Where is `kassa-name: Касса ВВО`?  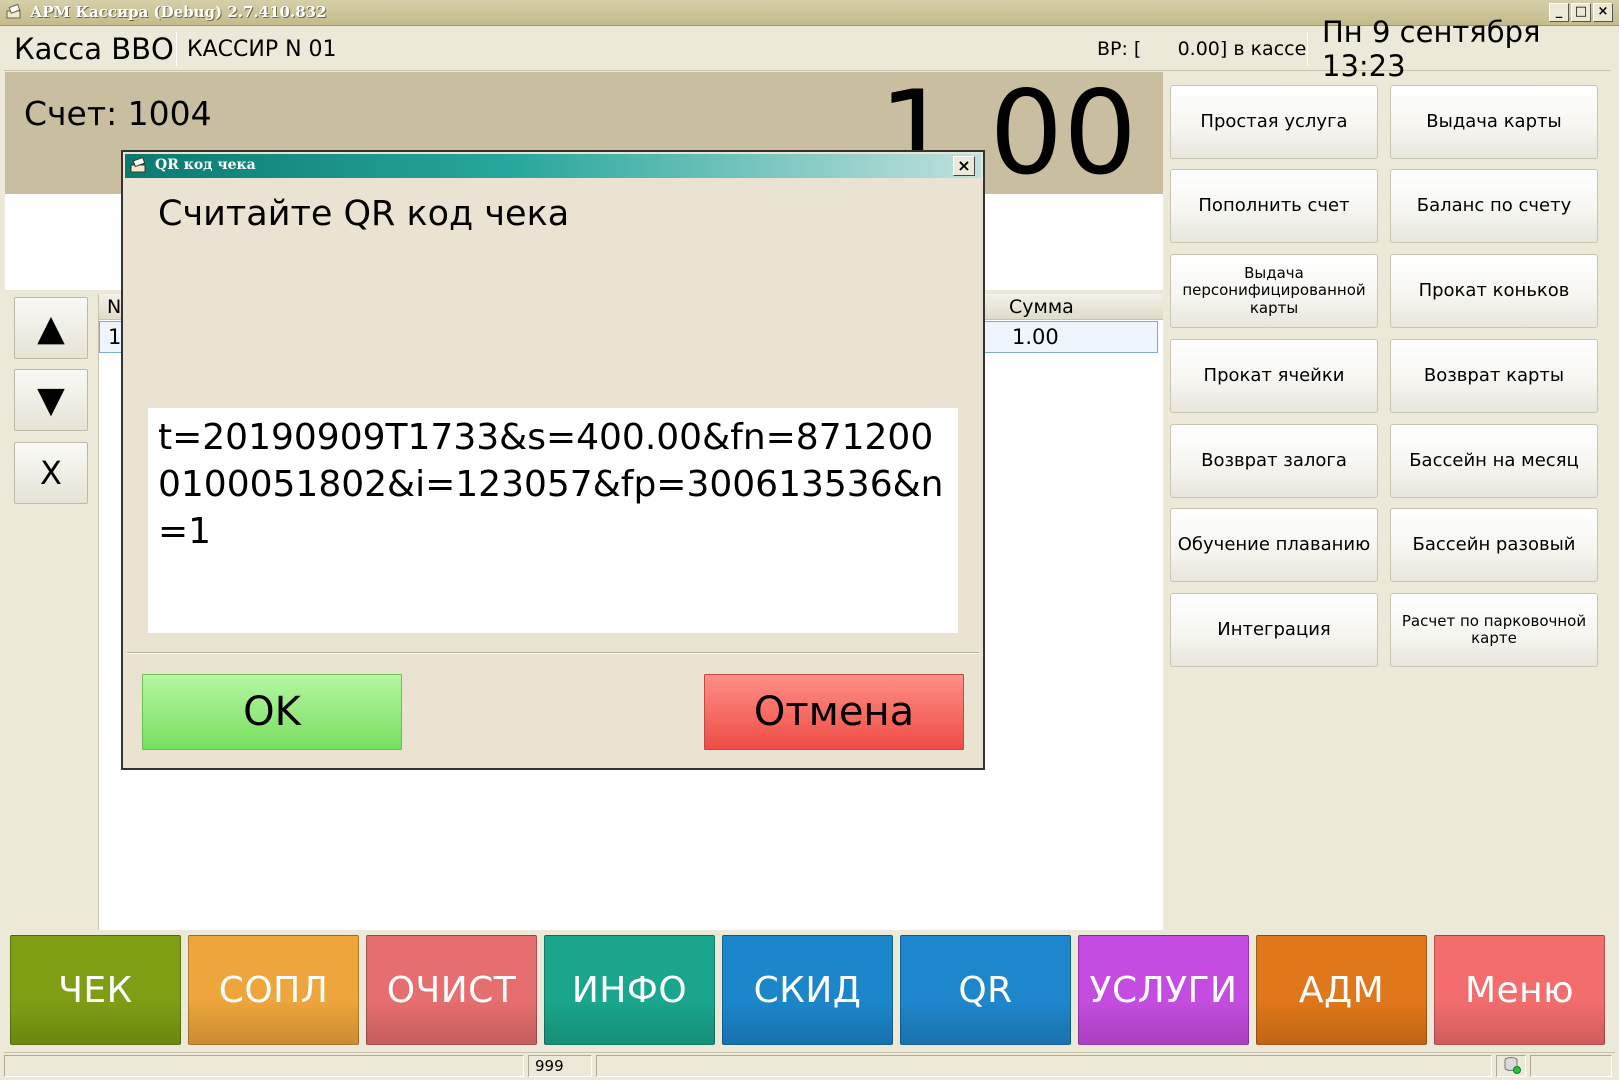
kassa-name: Касса ВВО is located at coordinates (94, 49).